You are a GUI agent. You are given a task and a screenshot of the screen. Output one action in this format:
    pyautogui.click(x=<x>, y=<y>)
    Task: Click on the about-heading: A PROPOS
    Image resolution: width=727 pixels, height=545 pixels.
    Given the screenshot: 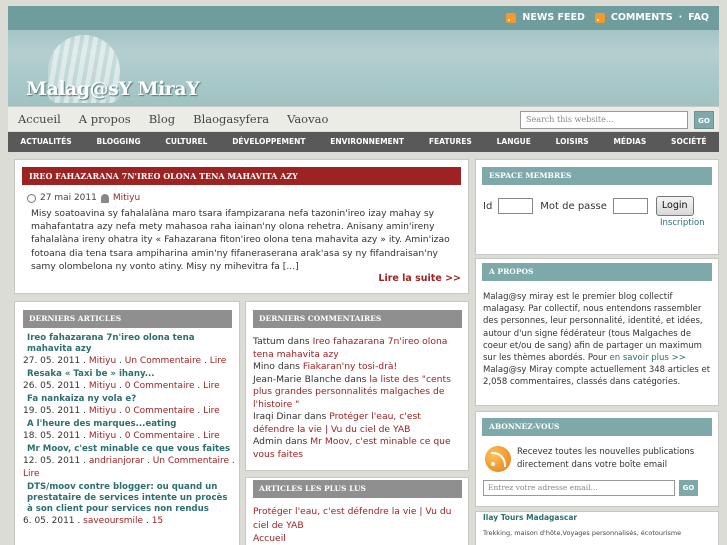 What is the action you would take?
    pyautogui.click(x=597, y=272)
    